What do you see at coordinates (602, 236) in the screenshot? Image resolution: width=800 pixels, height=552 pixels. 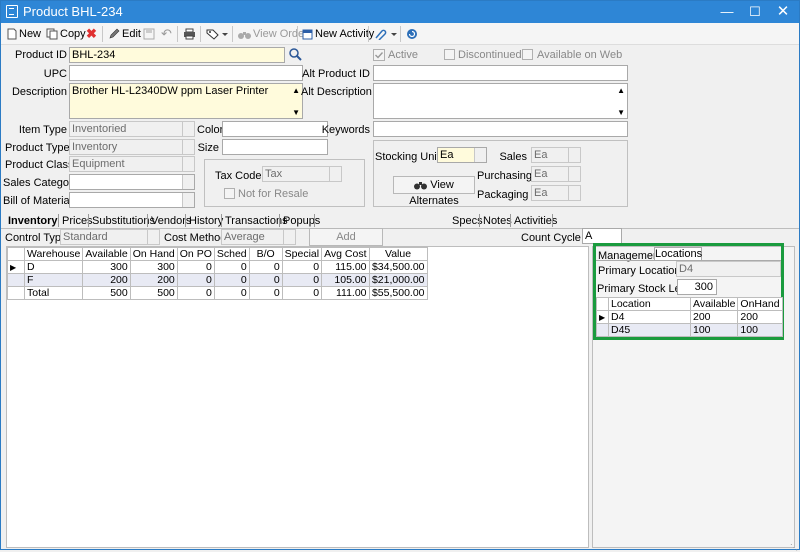 I see `count-cycle-field: A` at bounding box center [602, 236].